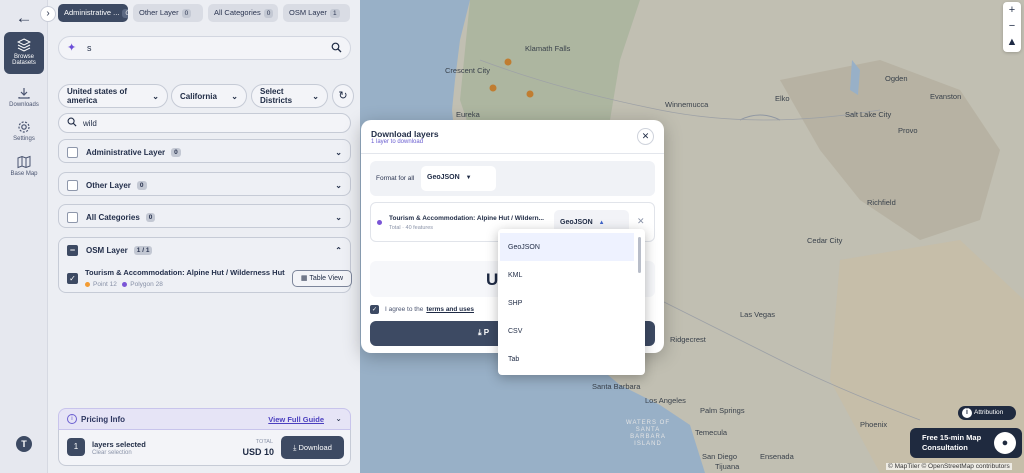 Image resolution: width=1024 pixels, height=473 pixels. What do you see at coordinates (343, 96) in the screenshot?
I see `refresh-icon: ↻` at bounding box center [343, 96].